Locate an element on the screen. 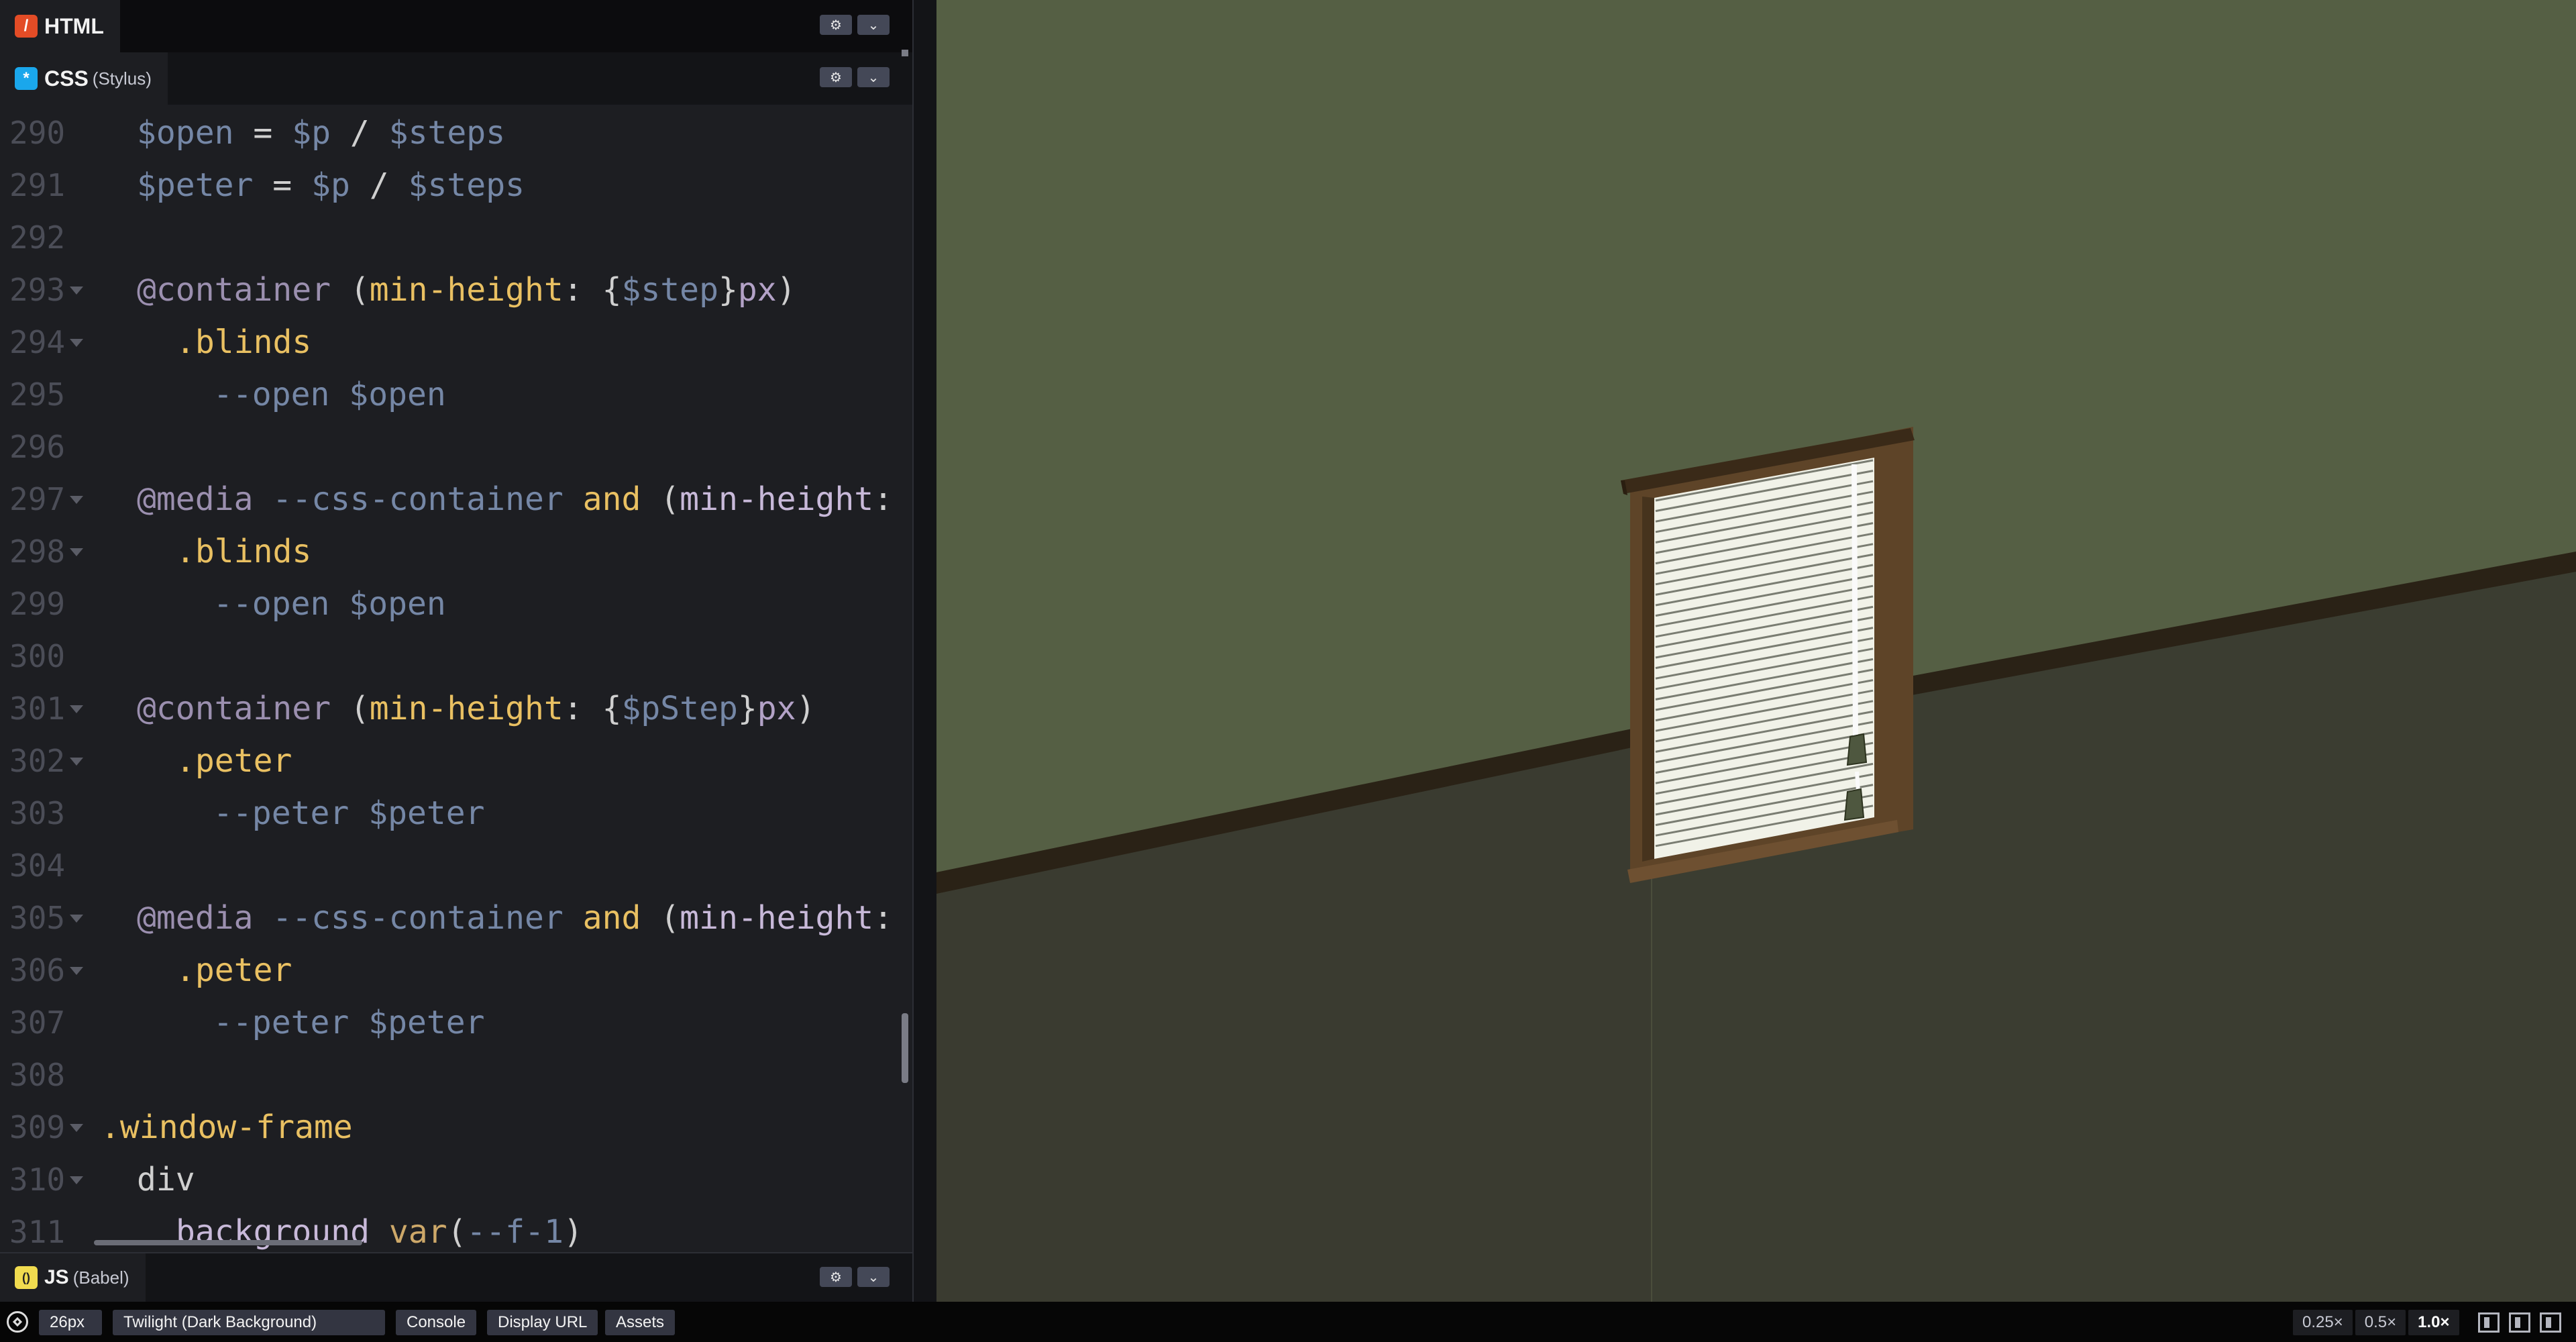 Image resolution: width=2576 pixels, height=1342 pixels. blind-cord-lower is located at coordinates (1857, 782).